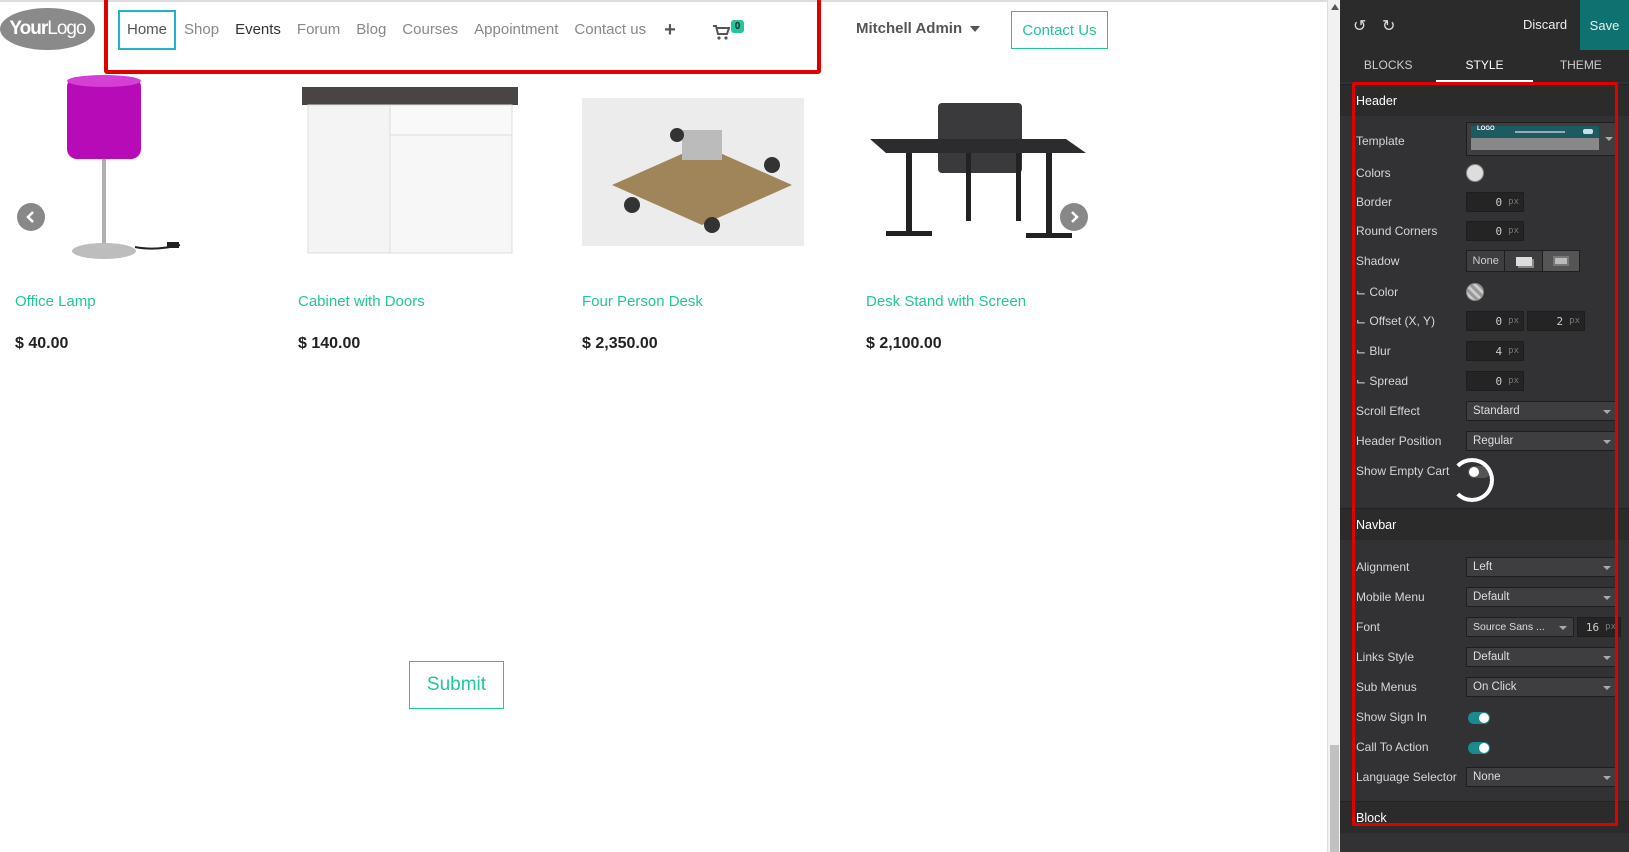 The width and height of the screenshot is (1629, 852). I want to click on mobile-menu-select: Default, so click(1542, 597).